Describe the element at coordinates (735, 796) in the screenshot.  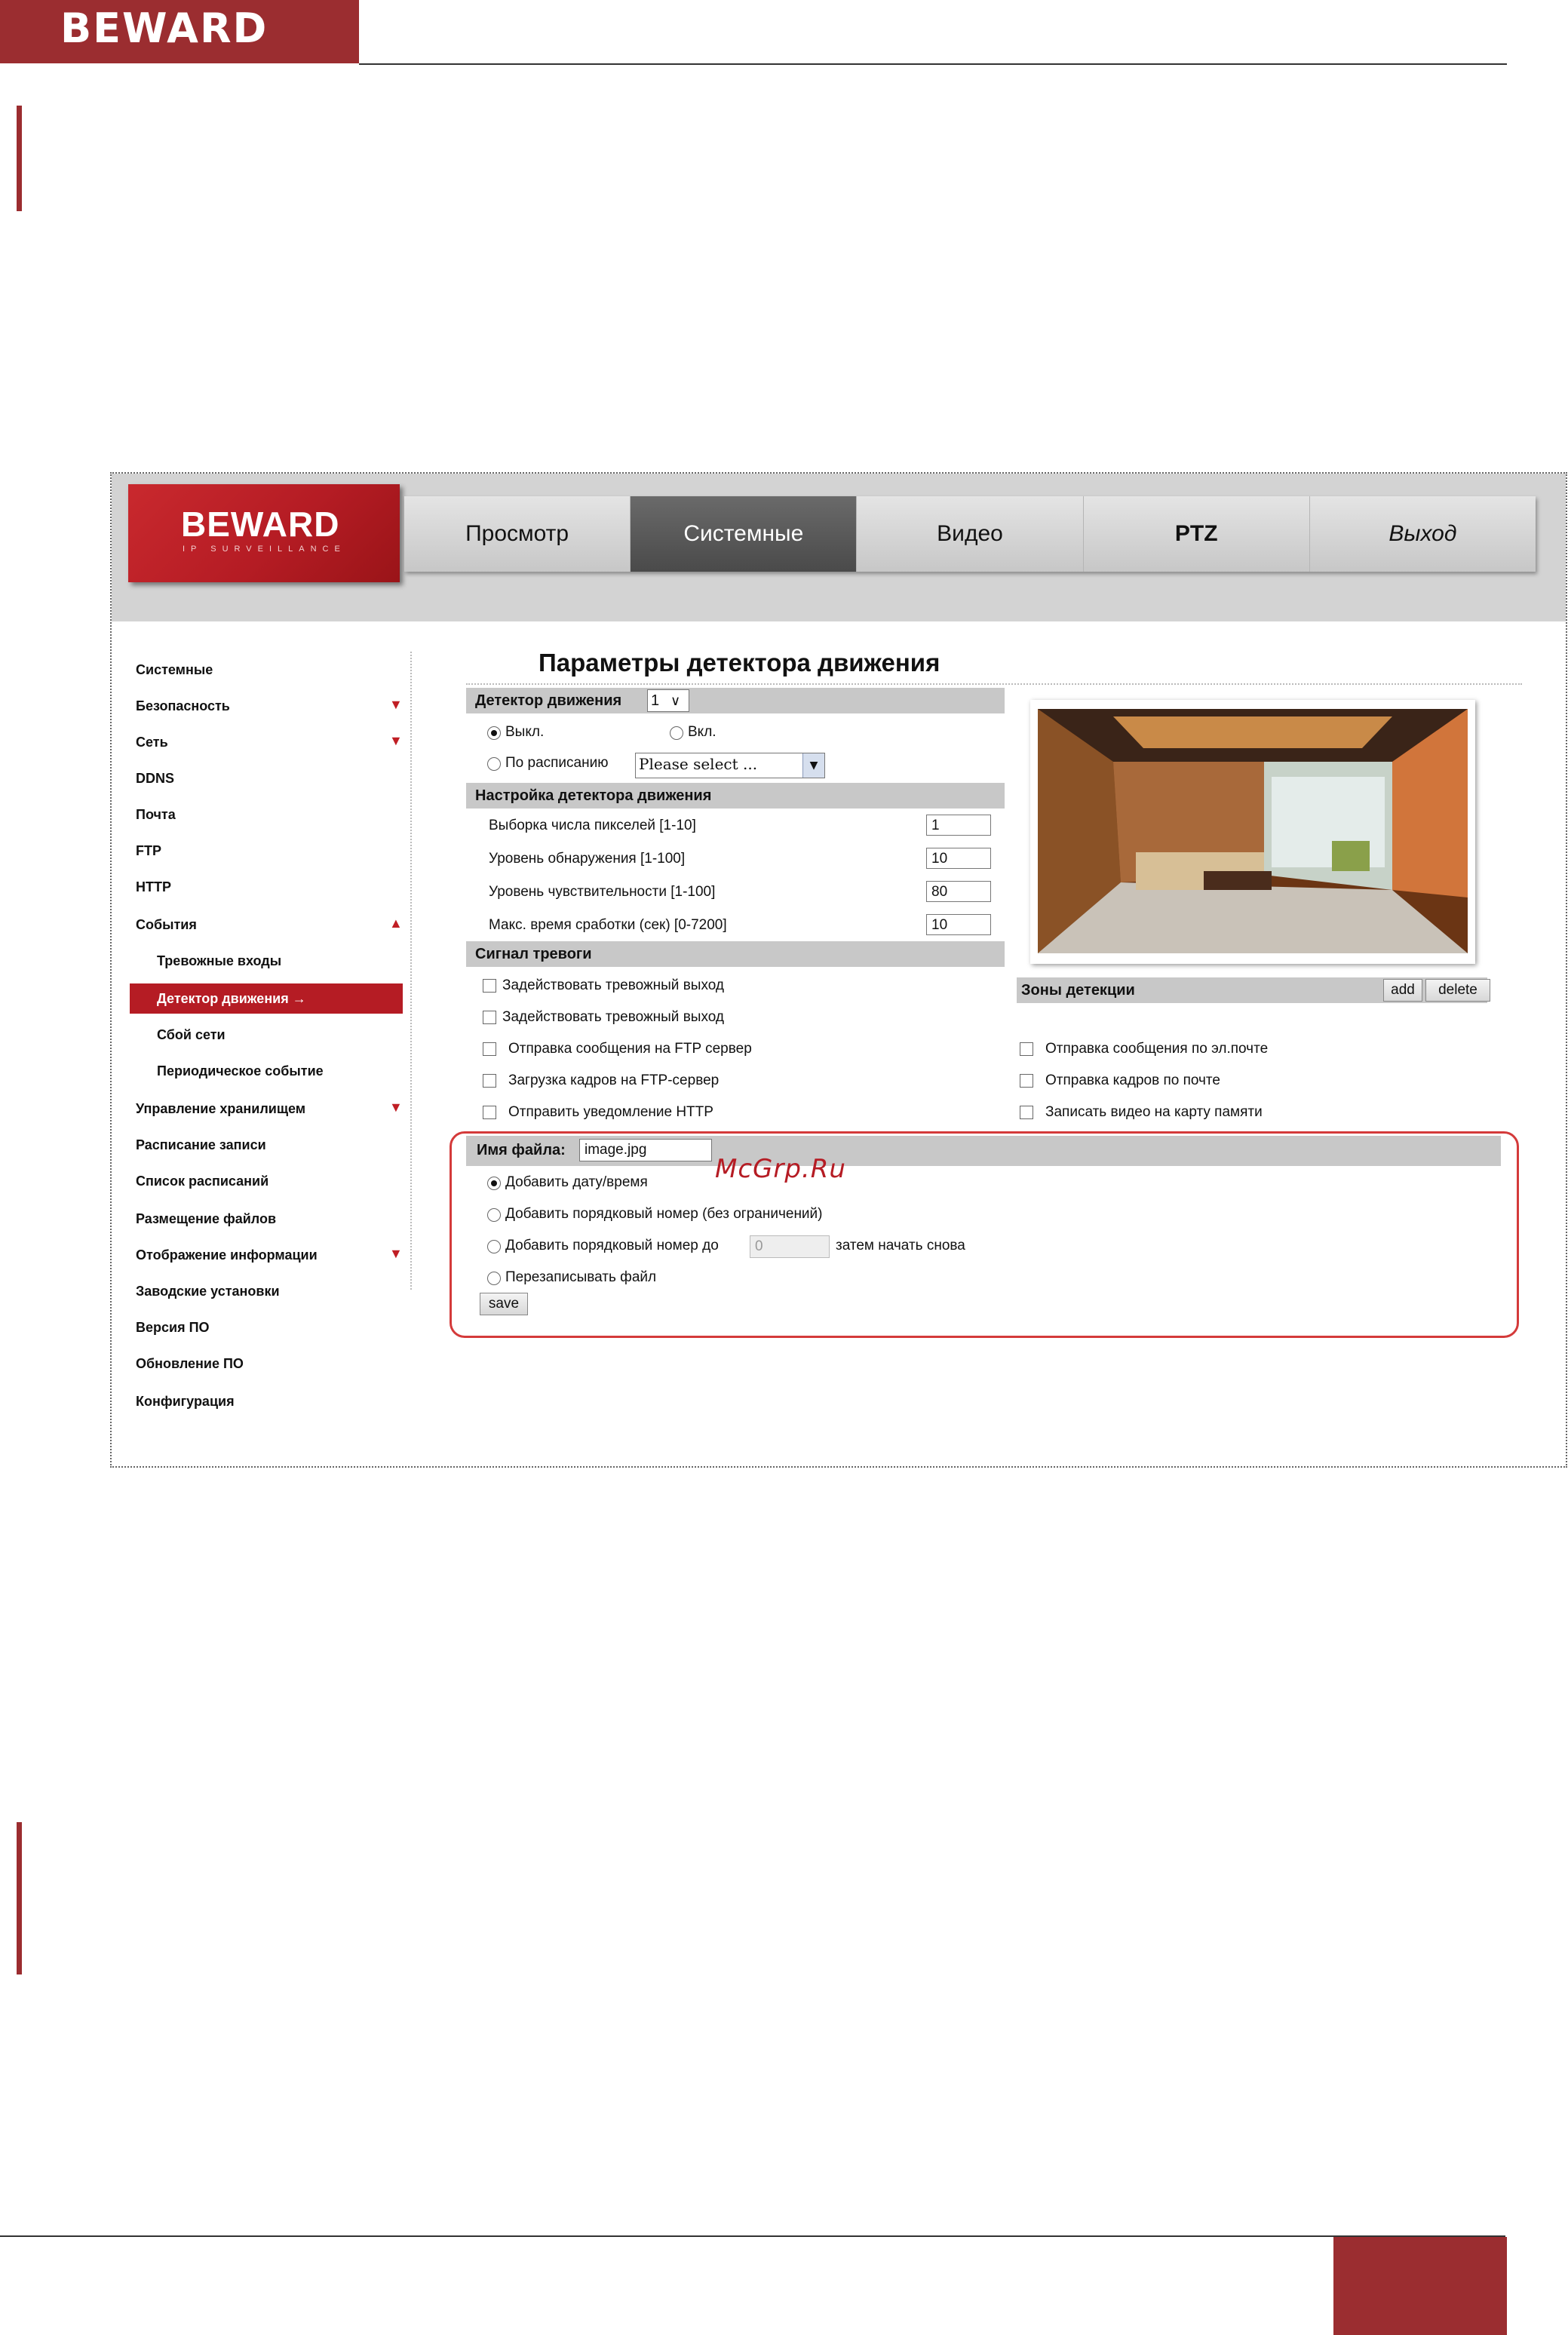
I see `settings-header: Настройка детектора движения` at that location.